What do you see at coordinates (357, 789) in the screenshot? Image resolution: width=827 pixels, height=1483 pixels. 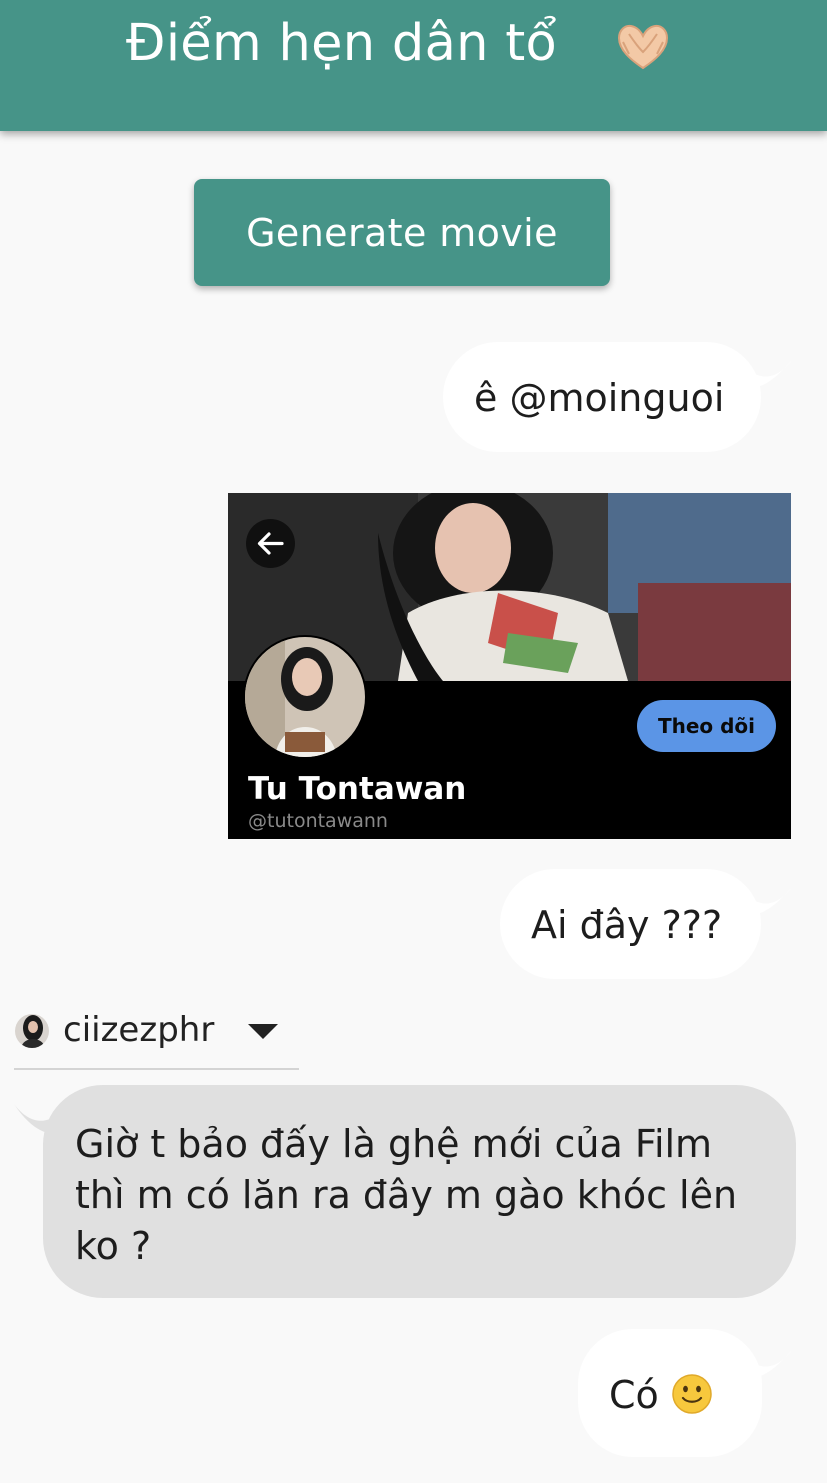 I see `profile-name: Tu Tontawan` at bounding box center [357, 789].